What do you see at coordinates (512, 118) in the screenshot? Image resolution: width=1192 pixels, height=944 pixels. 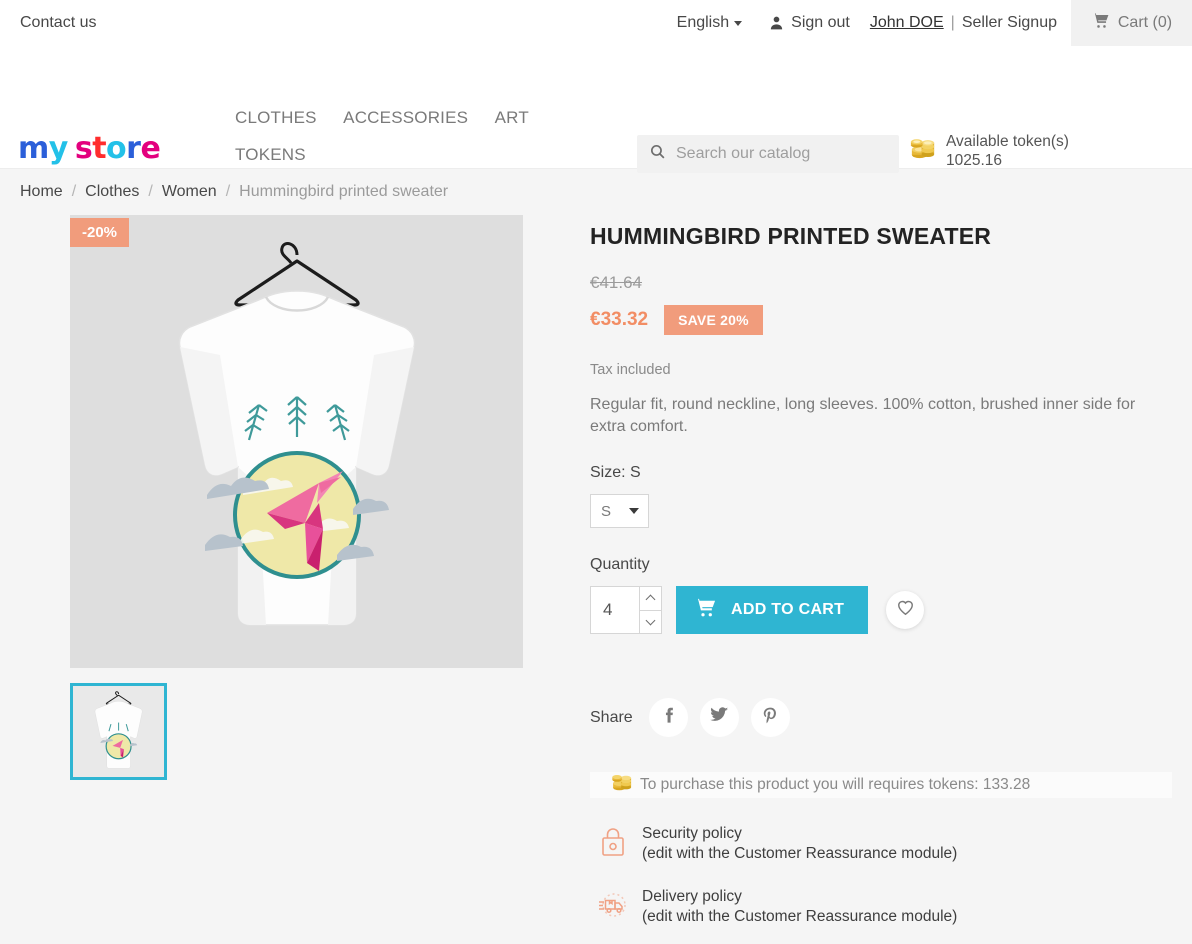 I see `nav-item-art: ART` at bounding box center [512, 118].